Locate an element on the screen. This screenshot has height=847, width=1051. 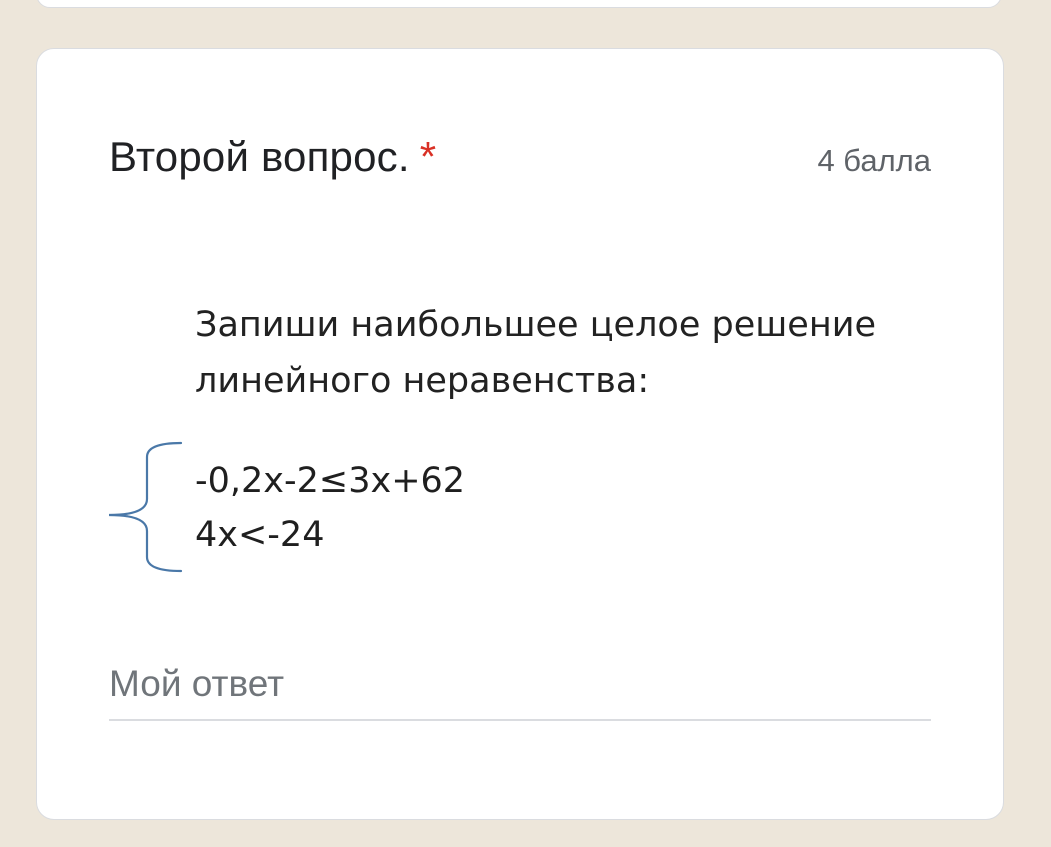
required-asterisk: * is located at coordinates (428, 156).